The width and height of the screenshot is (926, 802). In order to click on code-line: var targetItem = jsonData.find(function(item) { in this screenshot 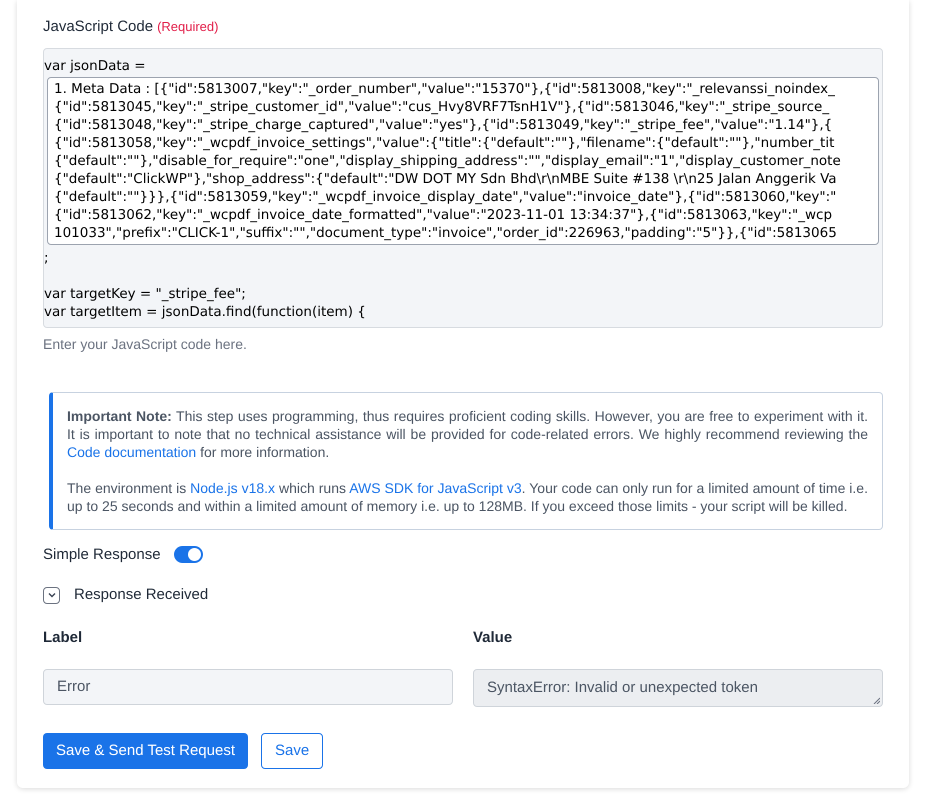, I will do `click(205, 311)`.